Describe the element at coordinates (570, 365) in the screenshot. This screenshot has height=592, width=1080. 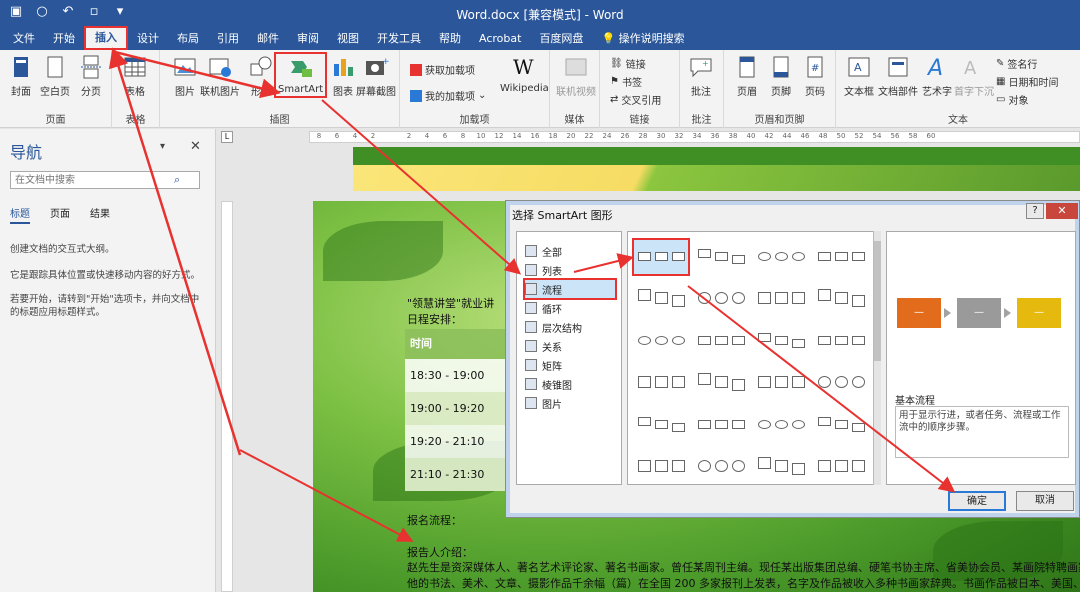
I see `category-matrix: 矩阵` at that location.